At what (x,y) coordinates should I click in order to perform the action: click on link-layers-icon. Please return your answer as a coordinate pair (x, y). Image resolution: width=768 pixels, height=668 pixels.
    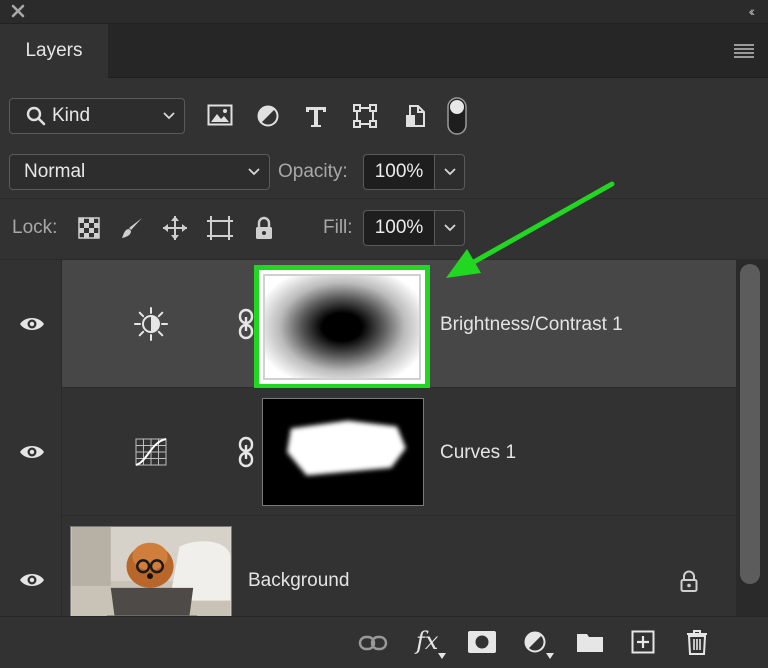
    Looking at the image, I should click on (373, 643).